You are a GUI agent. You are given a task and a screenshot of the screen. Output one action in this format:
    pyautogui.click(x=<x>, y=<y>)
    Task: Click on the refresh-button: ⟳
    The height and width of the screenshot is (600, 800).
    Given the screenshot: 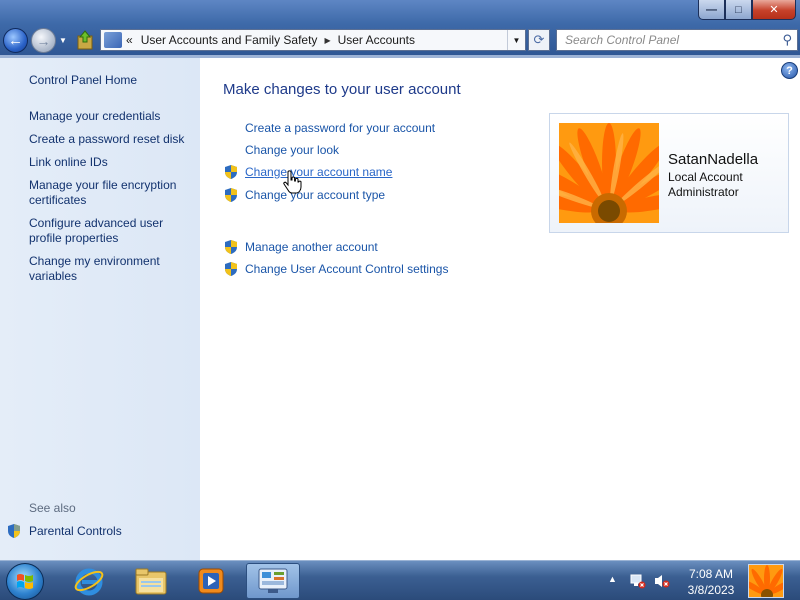 What is the action you would take?
    pyautogui.click(x=539, y=40)
    